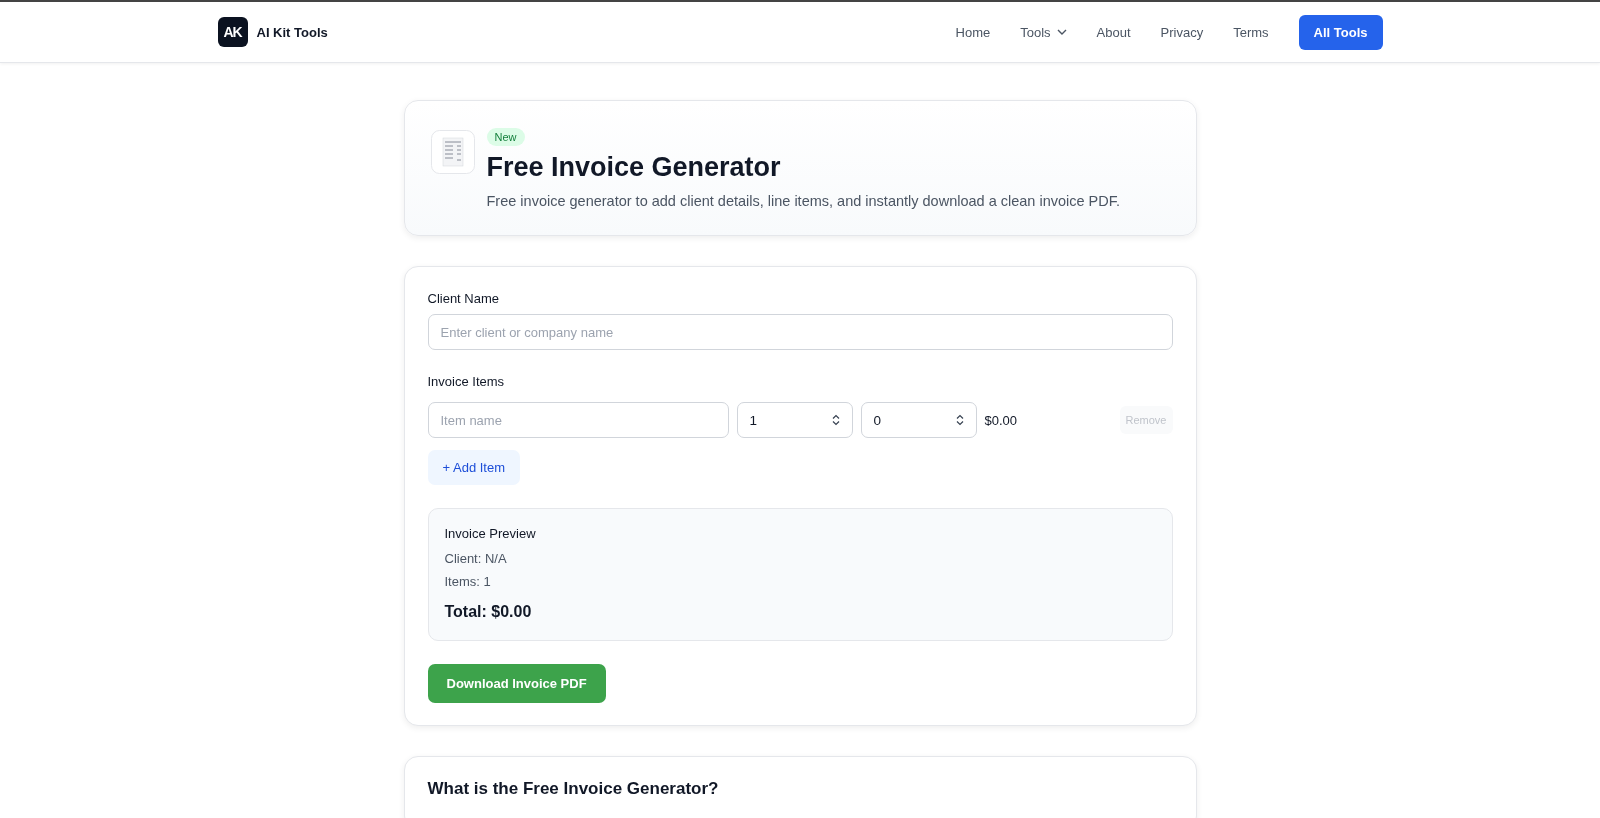 This screenshot has width=1600, height=818. I want to click on price-field: 0, so click(918, 420).